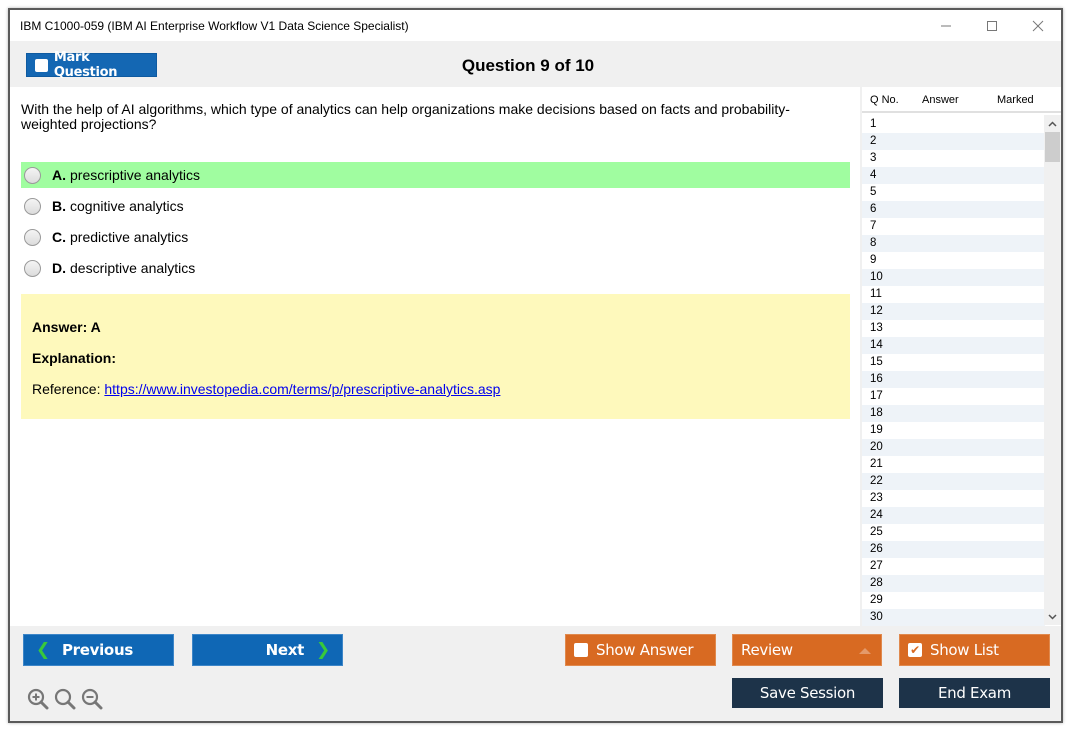 This screenshot has width=1075, height=735. Describe the element at coordinates (876, 617) in the screenshot. I see `question-number: 30` at that location.